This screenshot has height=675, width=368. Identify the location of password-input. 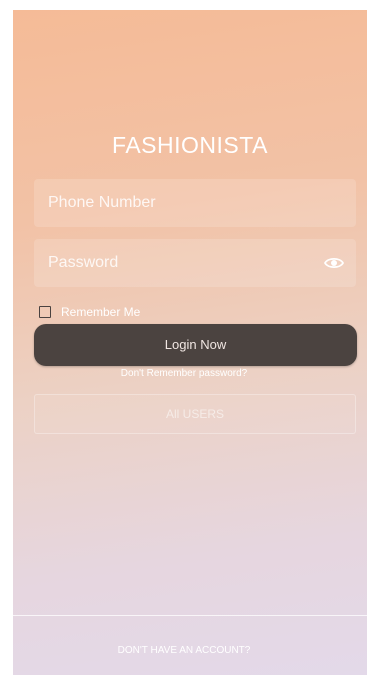
(195, 263).